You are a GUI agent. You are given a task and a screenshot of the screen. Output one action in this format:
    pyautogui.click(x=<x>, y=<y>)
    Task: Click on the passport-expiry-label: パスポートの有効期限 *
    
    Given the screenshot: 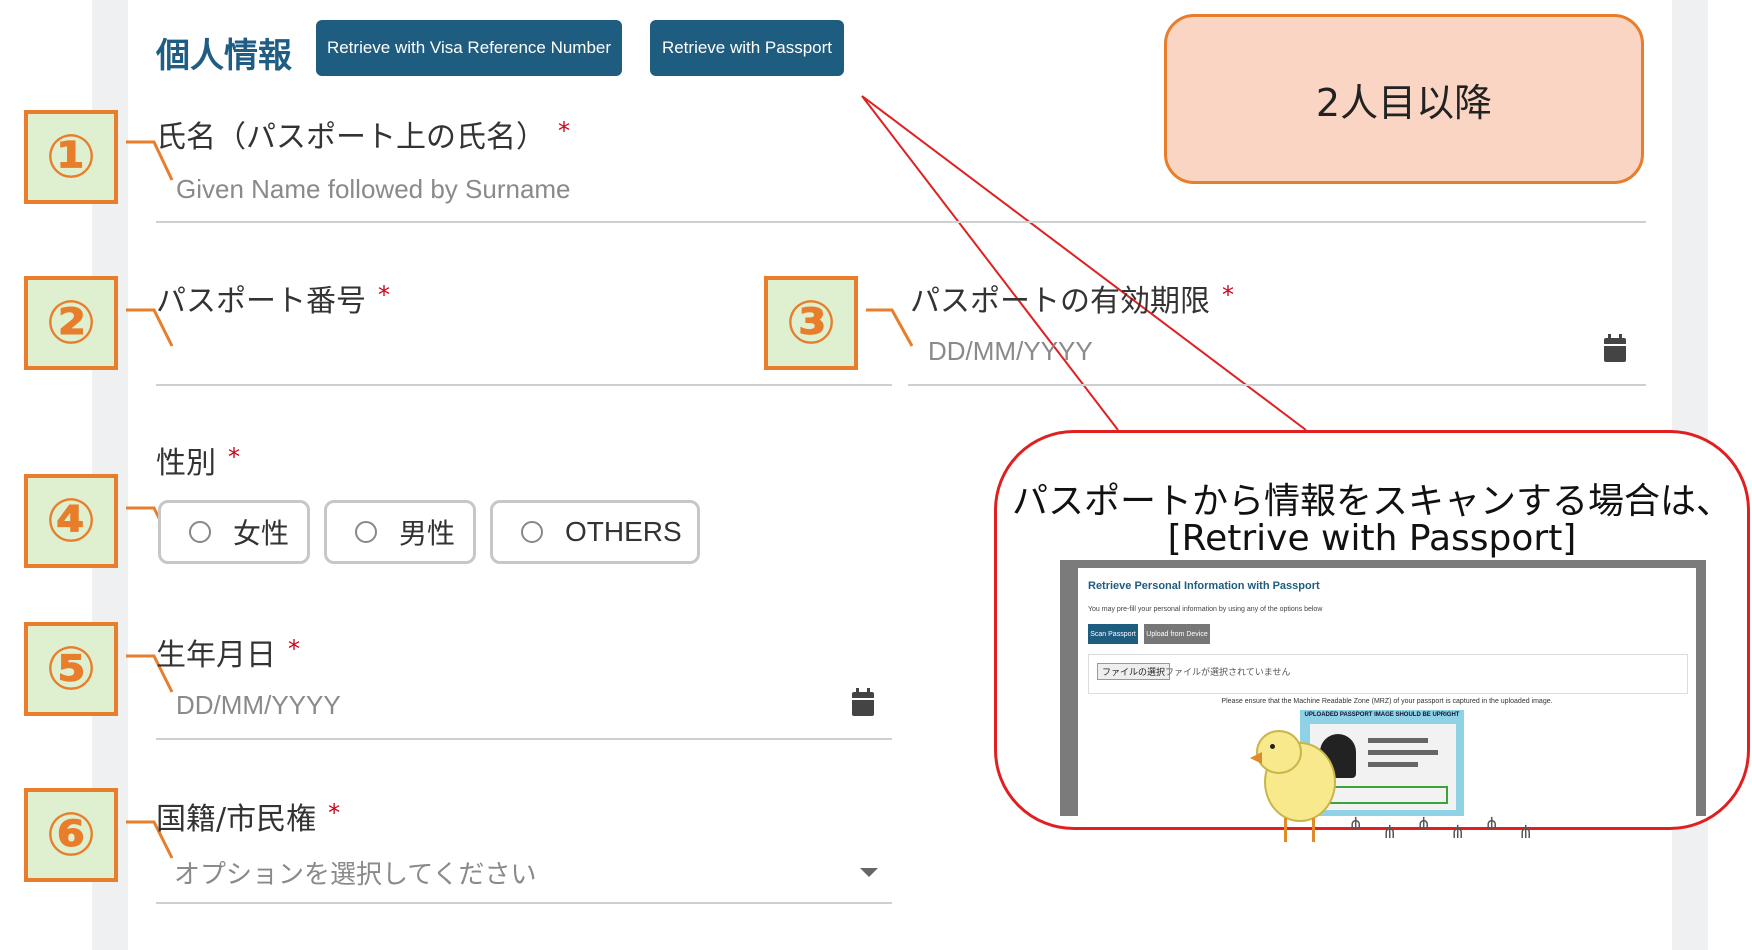 What is the action you would take?
    pyautogui.click(x=1072, y=298)
    